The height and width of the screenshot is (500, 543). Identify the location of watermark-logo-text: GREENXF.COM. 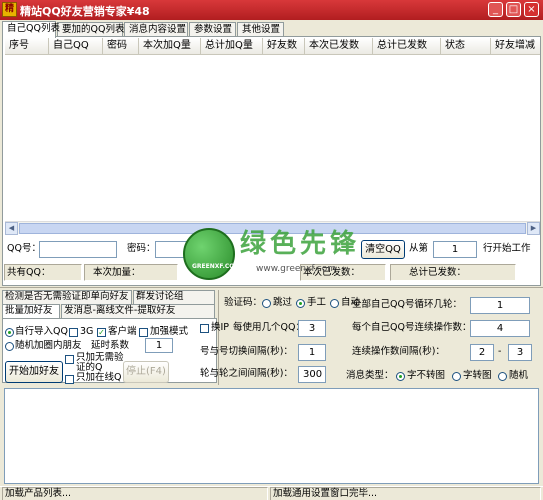
(216, 266).